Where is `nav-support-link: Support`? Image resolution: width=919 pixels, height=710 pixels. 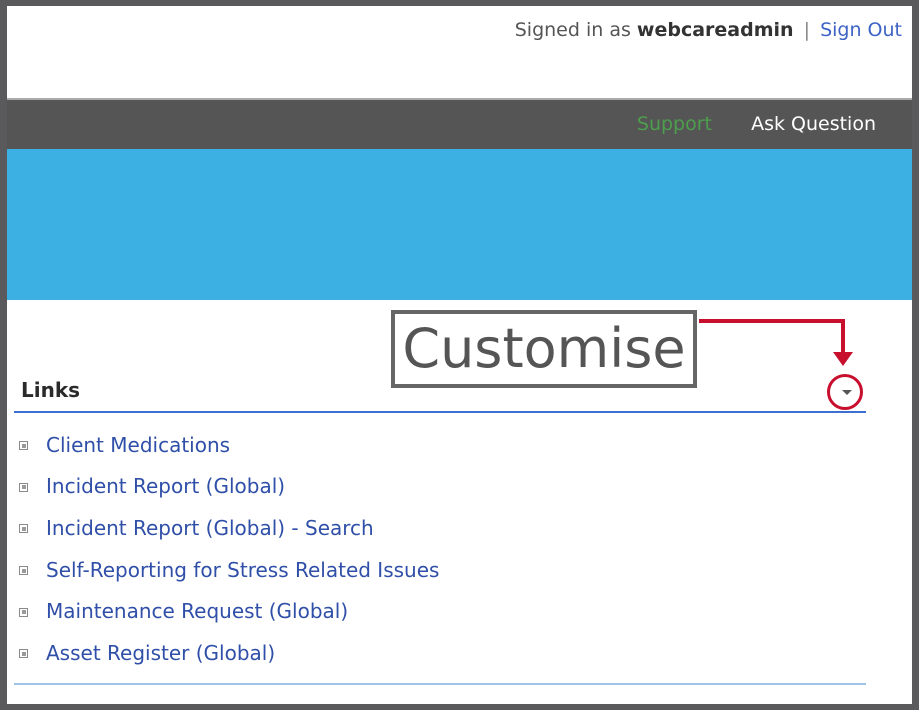 nav-support-link: Support is located at coordinates (674, 124).